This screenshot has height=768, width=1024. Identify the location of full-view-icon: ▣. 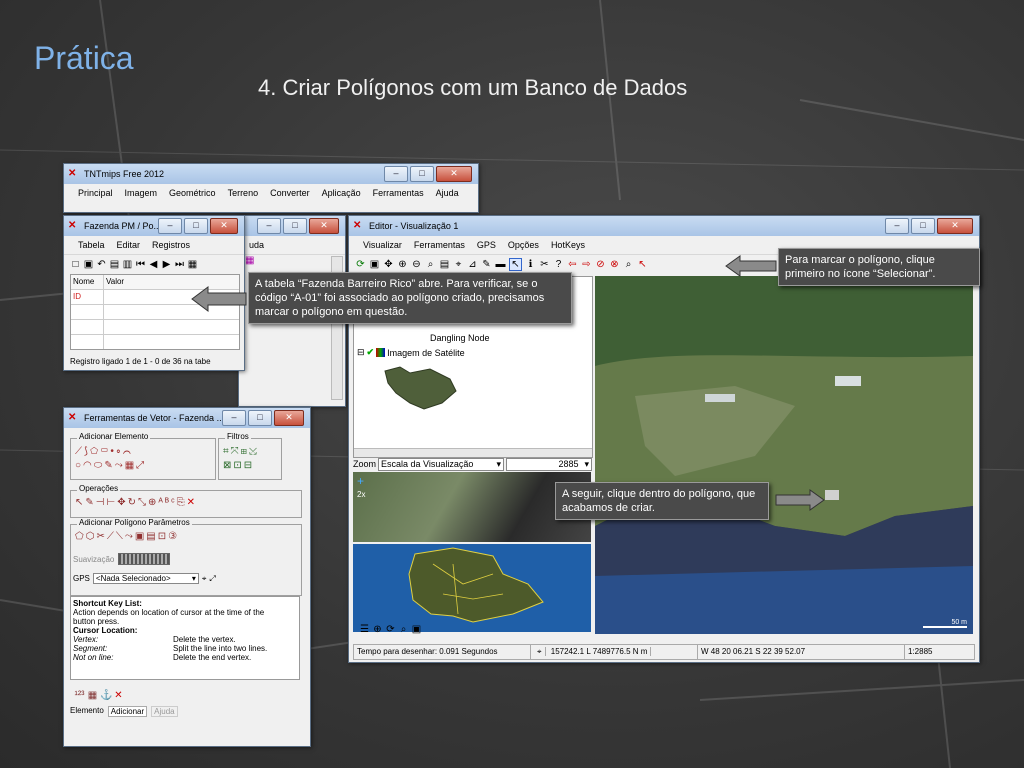
(374, 264).